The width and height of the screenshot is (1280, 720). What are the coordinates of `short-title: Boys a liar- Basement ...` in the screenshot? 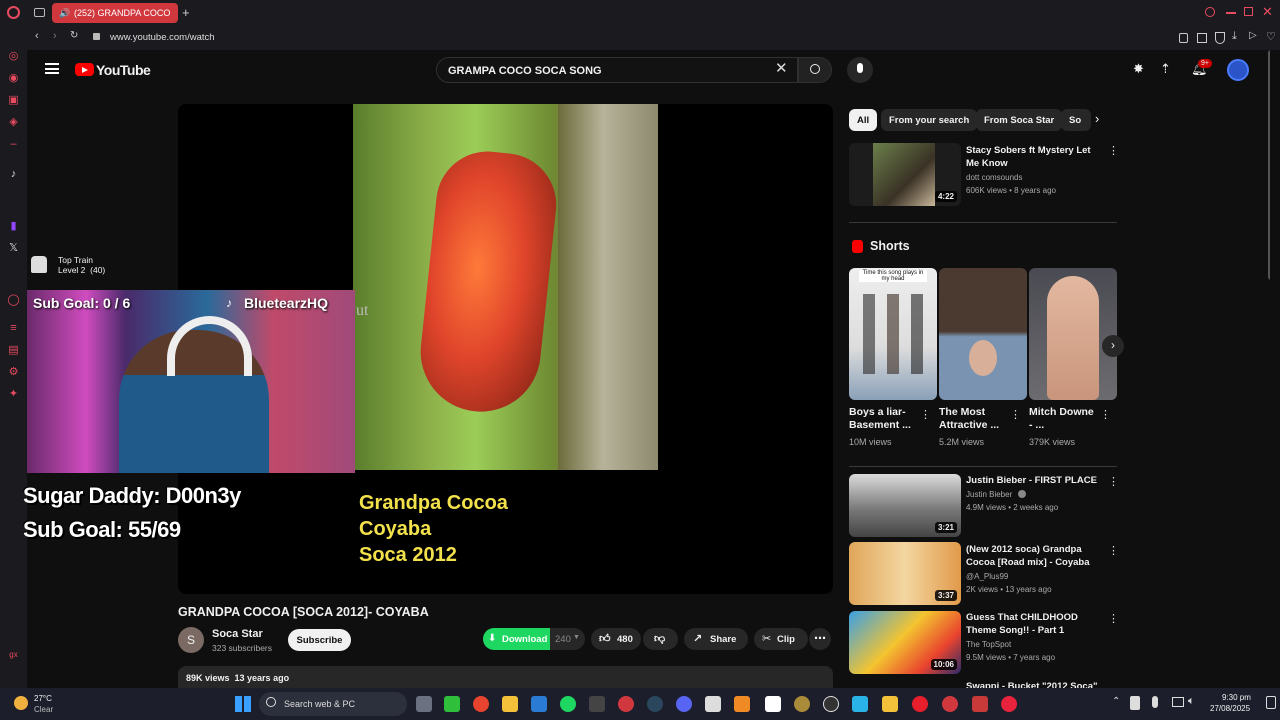 It's located at (883, 419).